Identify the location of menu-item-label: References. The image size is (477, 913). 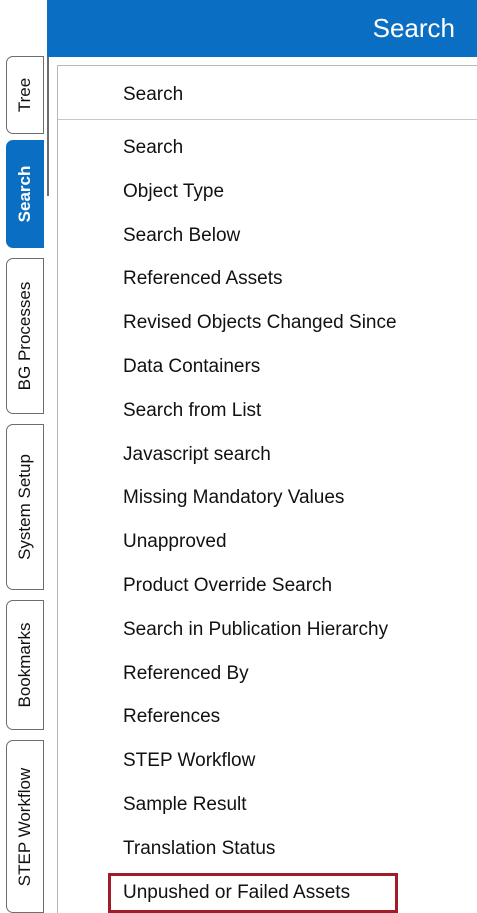
(172, 717).